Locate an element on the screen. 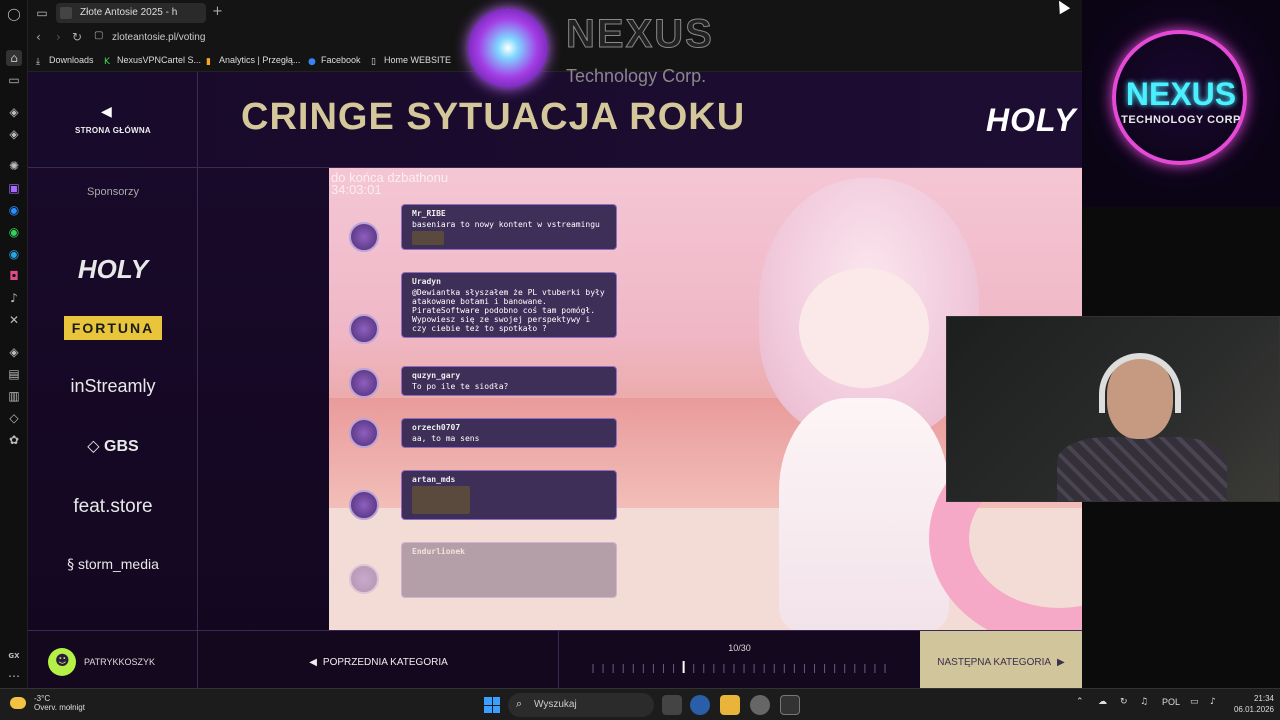  gamepad-icon: ▭ is located at coordinates (14, 80).